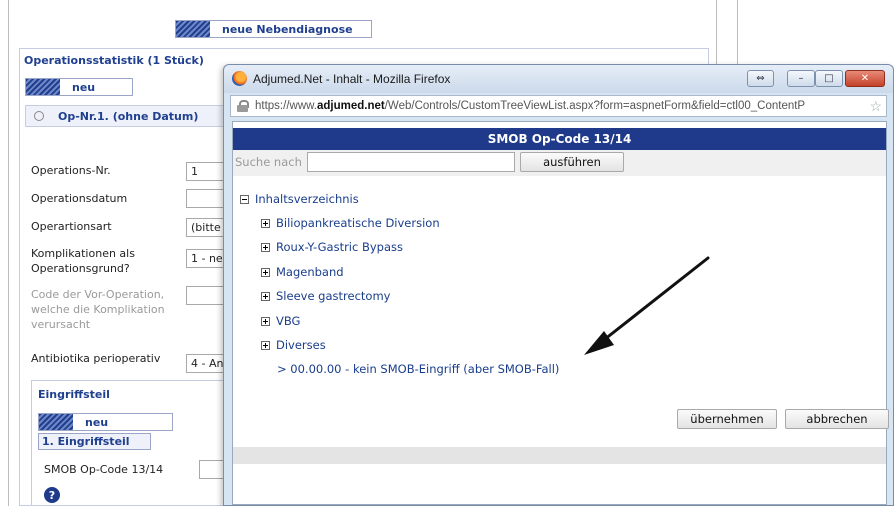 The width and height of the screenshot is (894, 506). Describe the element at coordinates (79, 198) in the screenshot. I see `field-label-operationsdatum: Operationsdatum` at that location.